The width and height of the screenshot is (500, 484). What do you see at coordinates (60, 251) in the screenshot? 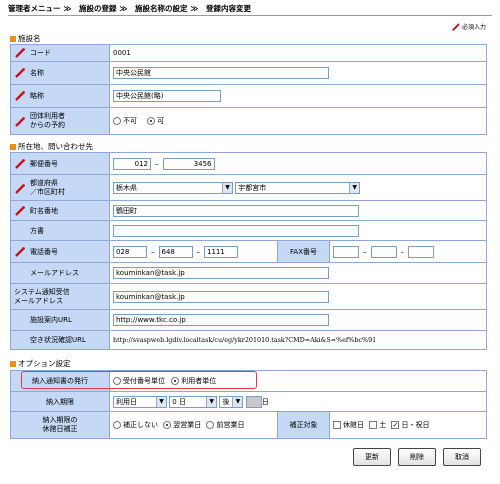
I see `phone-label: 電話番号` at bounding box center [60, 251].